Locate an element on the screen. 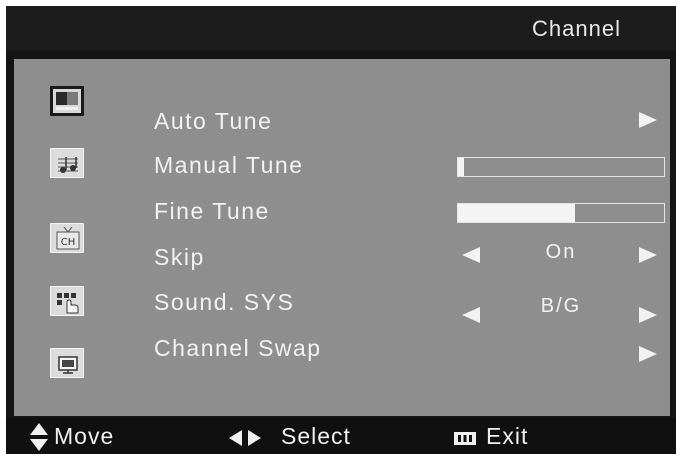 The width and height of the screenshot is (685, 458). skip-value: On is located at coordinates (561, 252).